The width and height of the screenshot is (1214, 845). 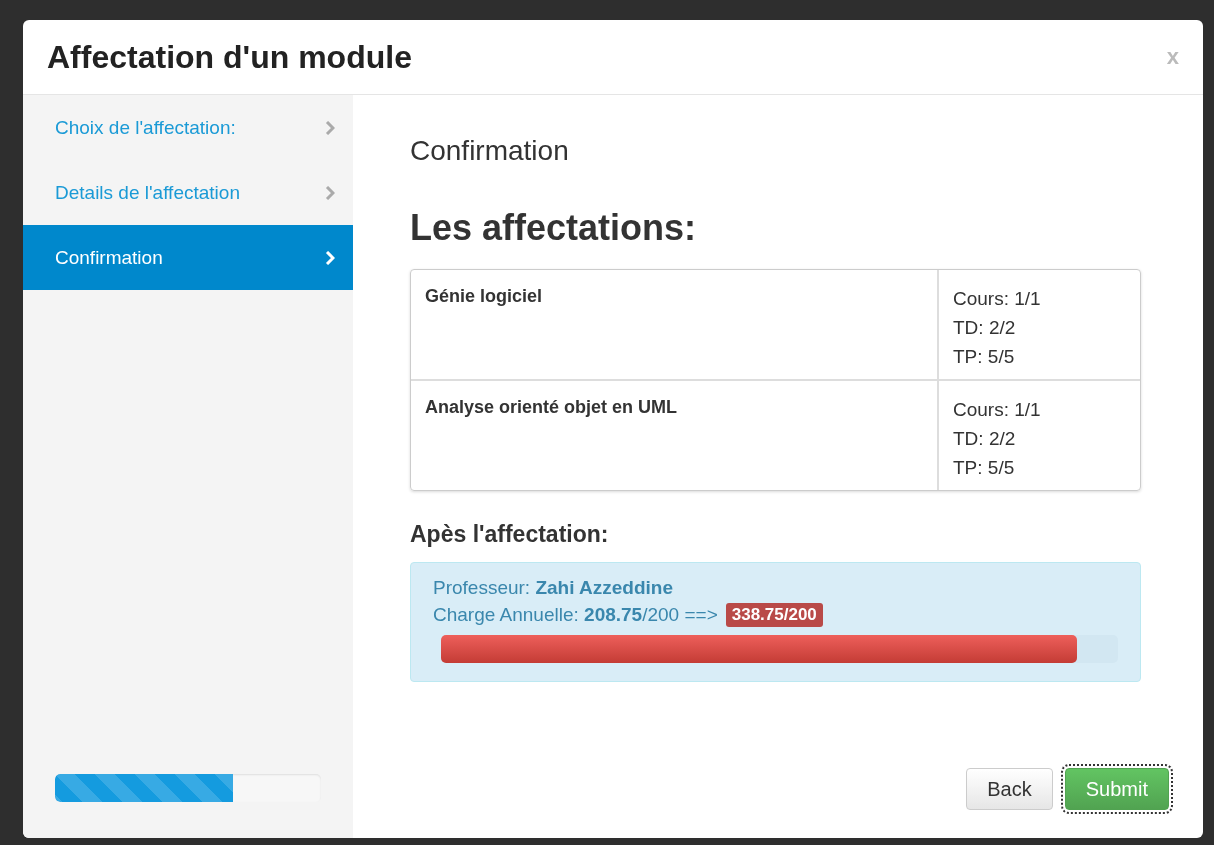 What do you see at coordinates (1172, 57) in the screenshot?
I see `close-button: x` at bounding box center [1172, 57].